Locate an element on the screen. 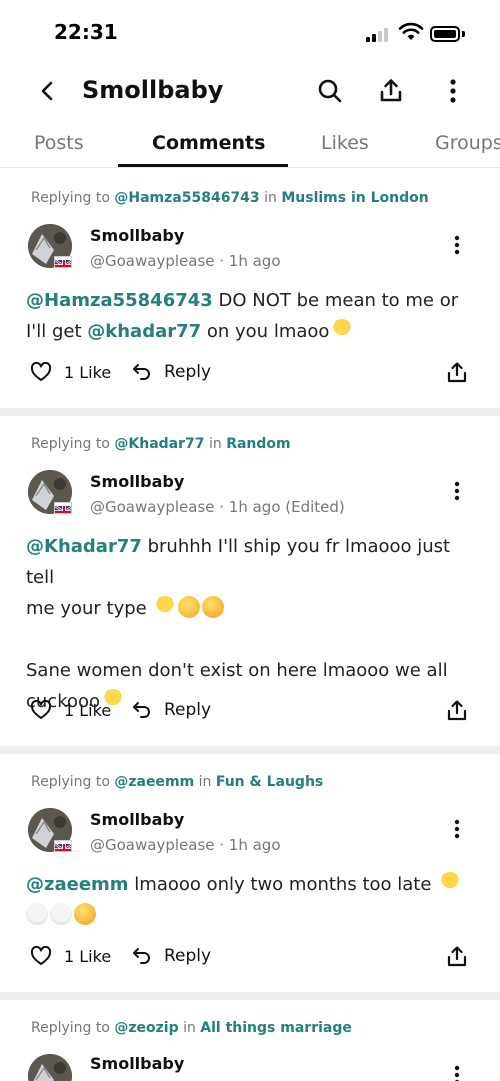  cellular-signal-icon is located at coordinates (379, 35).